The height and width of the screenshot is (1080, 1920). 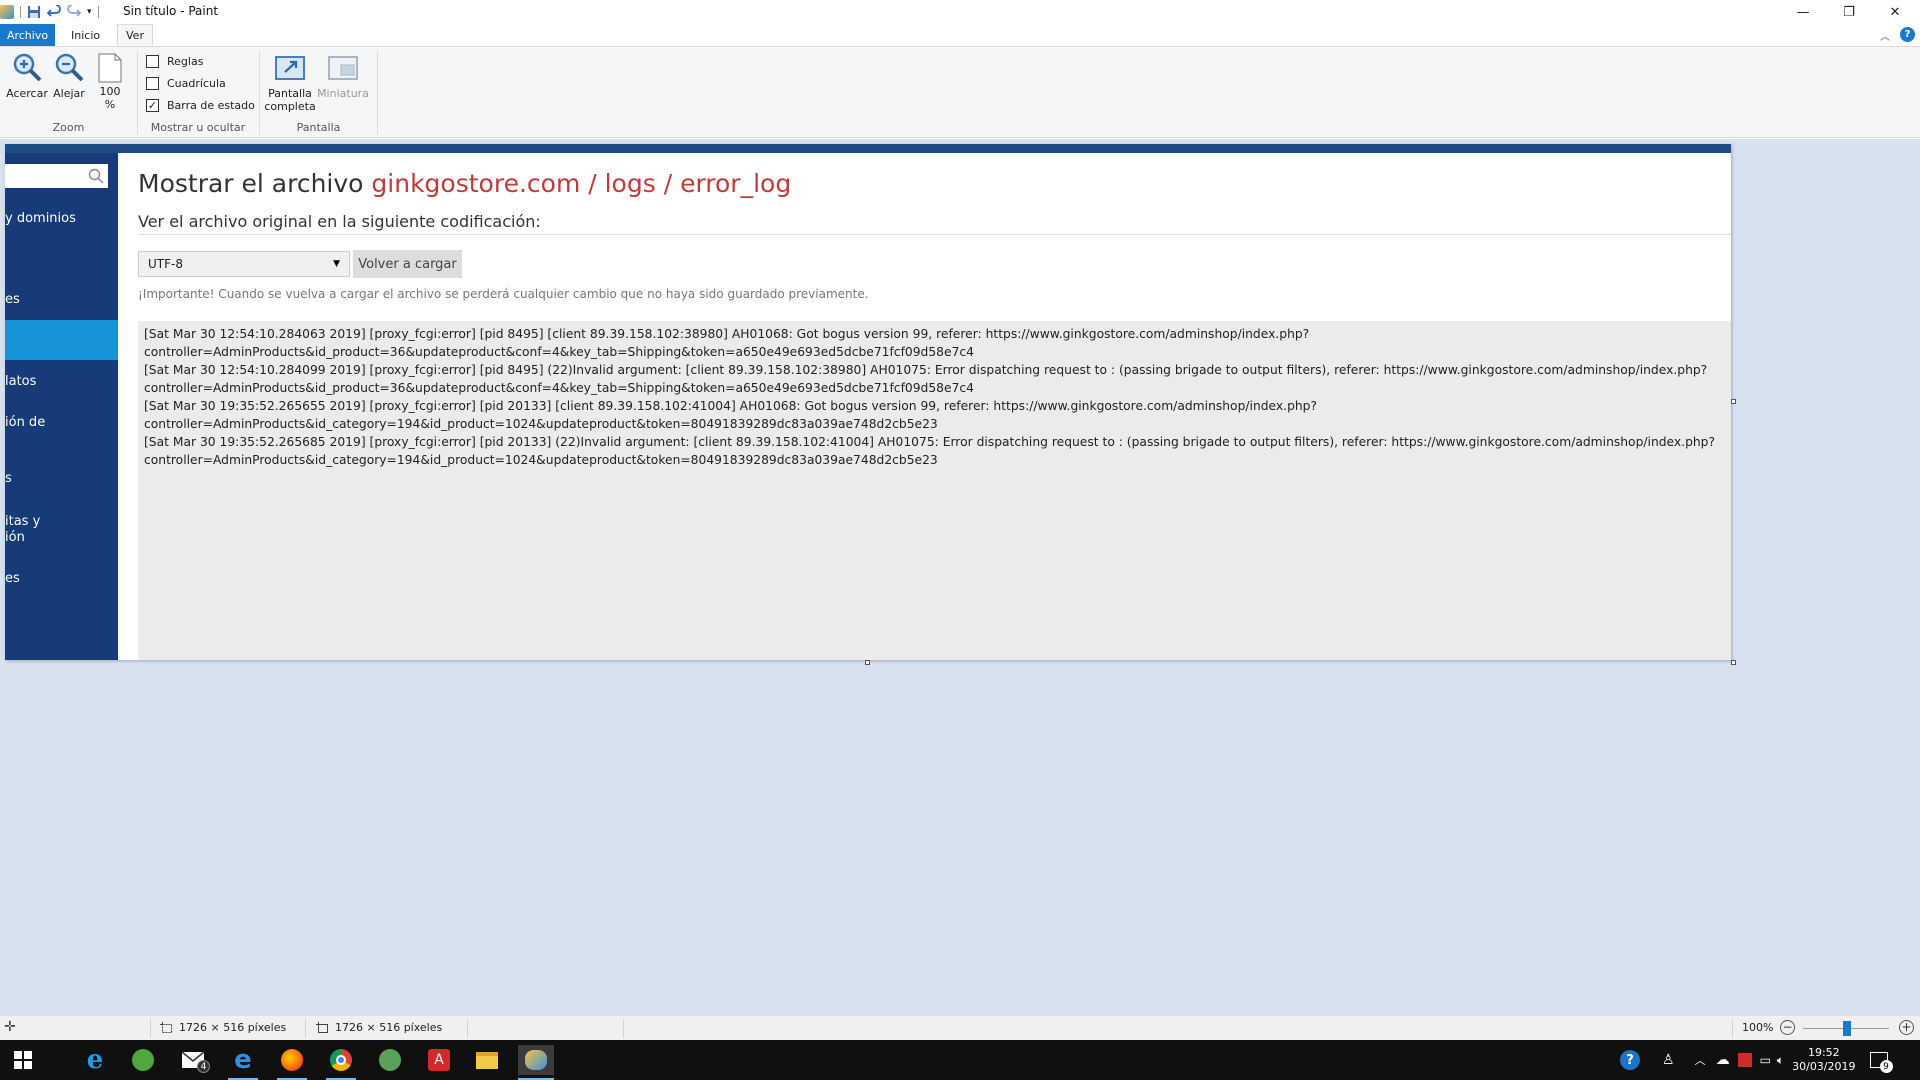 What do you see at coordinates (61, 340) in the screenshot?
I see `sidebar-active-item` at bounding box center [61, 340].